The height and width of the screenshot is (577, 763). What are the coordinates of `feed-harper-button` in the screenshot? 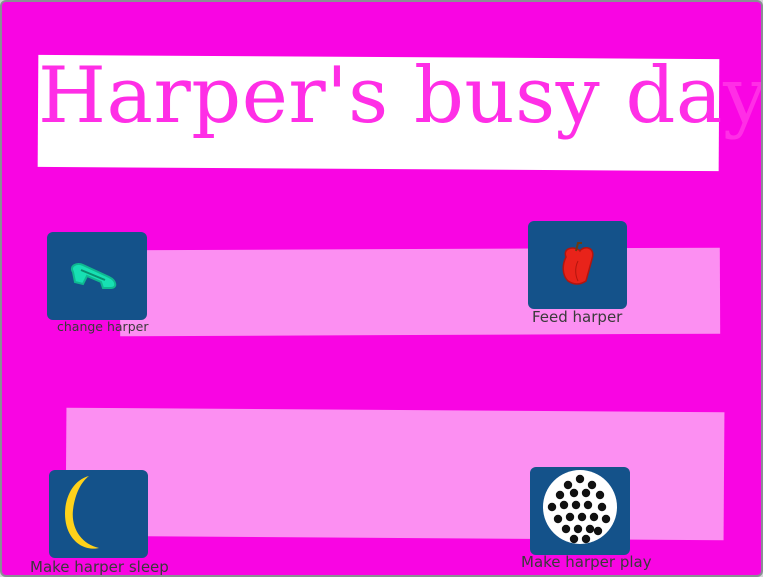 It's located at (577, 265).